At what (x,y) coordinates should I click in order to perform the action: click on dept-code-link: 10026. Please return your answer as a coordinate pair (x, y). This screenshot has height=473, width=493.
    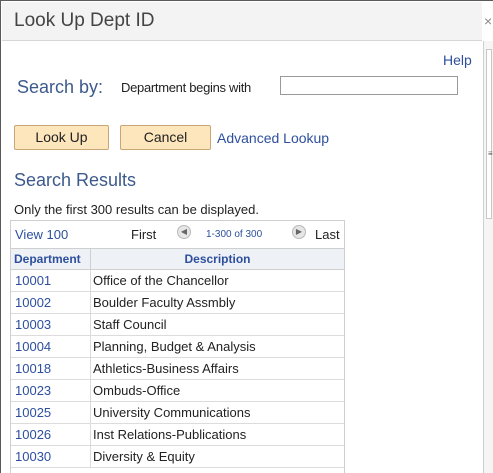
    Looking at the image, I should click on (51, 434).